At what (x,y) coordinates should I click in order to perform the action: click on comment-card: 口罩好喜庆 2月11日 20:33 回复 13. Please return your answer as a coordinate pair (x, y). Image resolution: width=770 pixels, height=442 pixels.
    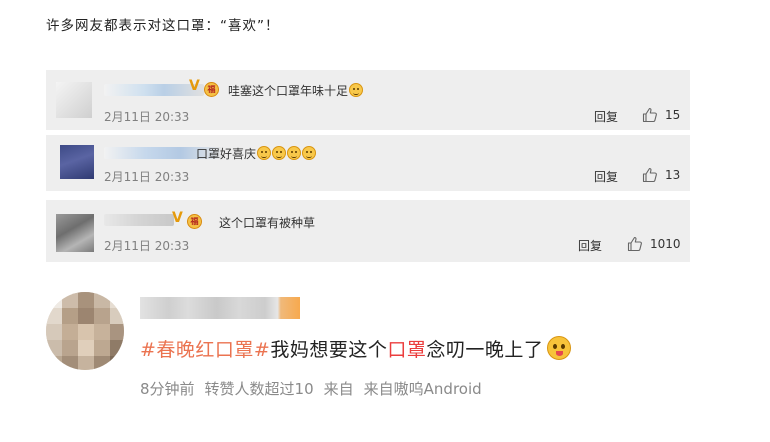
    Looking at the image, I should click on (368, 163).